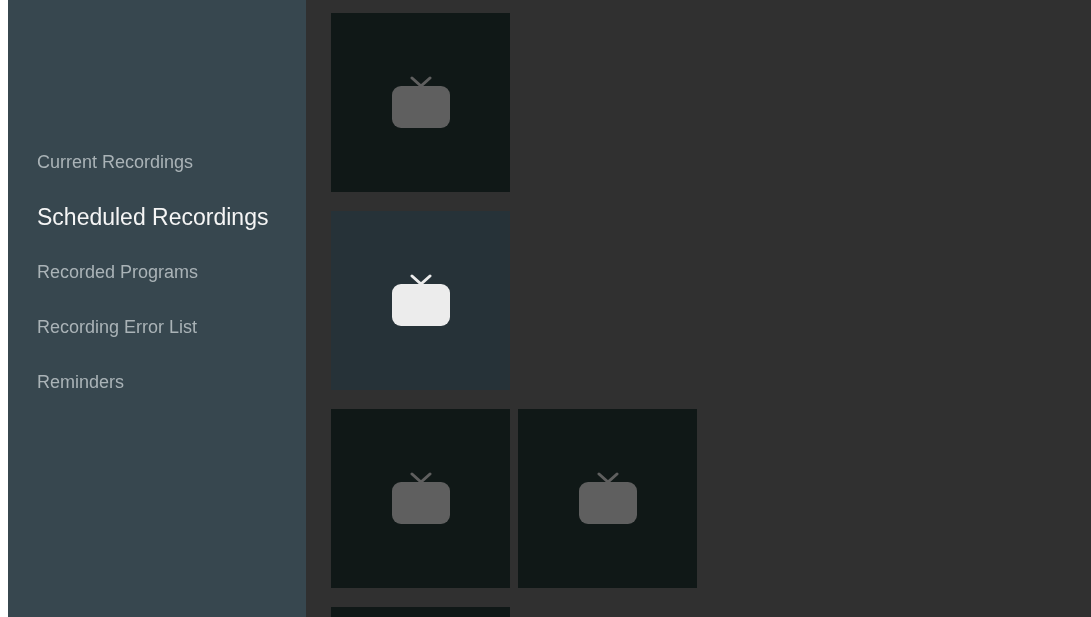 The image size is (1091, 617). I want to click on sidebar-item: Recorded Programs, so click(171, 272).